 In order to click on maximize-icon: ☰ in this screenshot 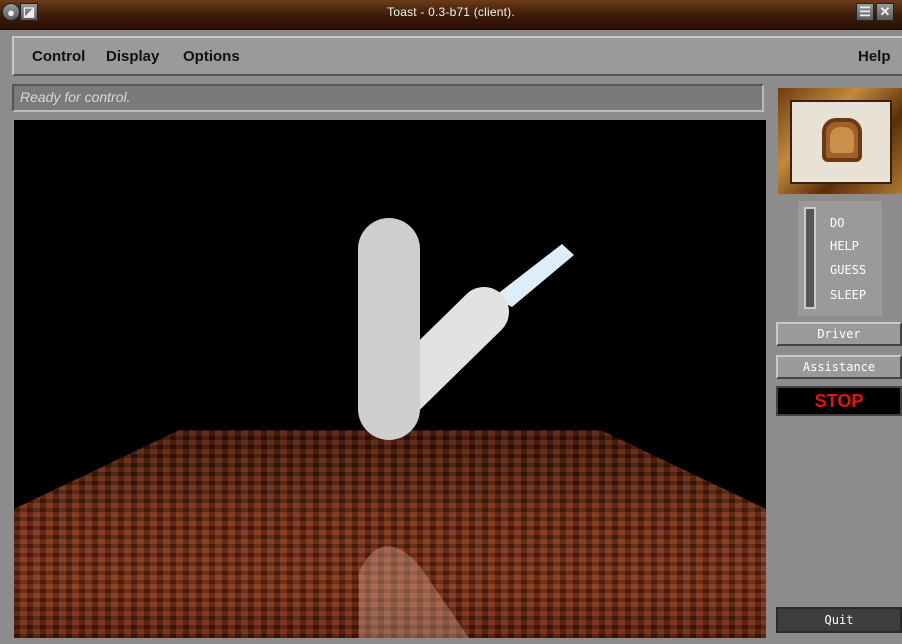, I will do `click(865, 12)`.